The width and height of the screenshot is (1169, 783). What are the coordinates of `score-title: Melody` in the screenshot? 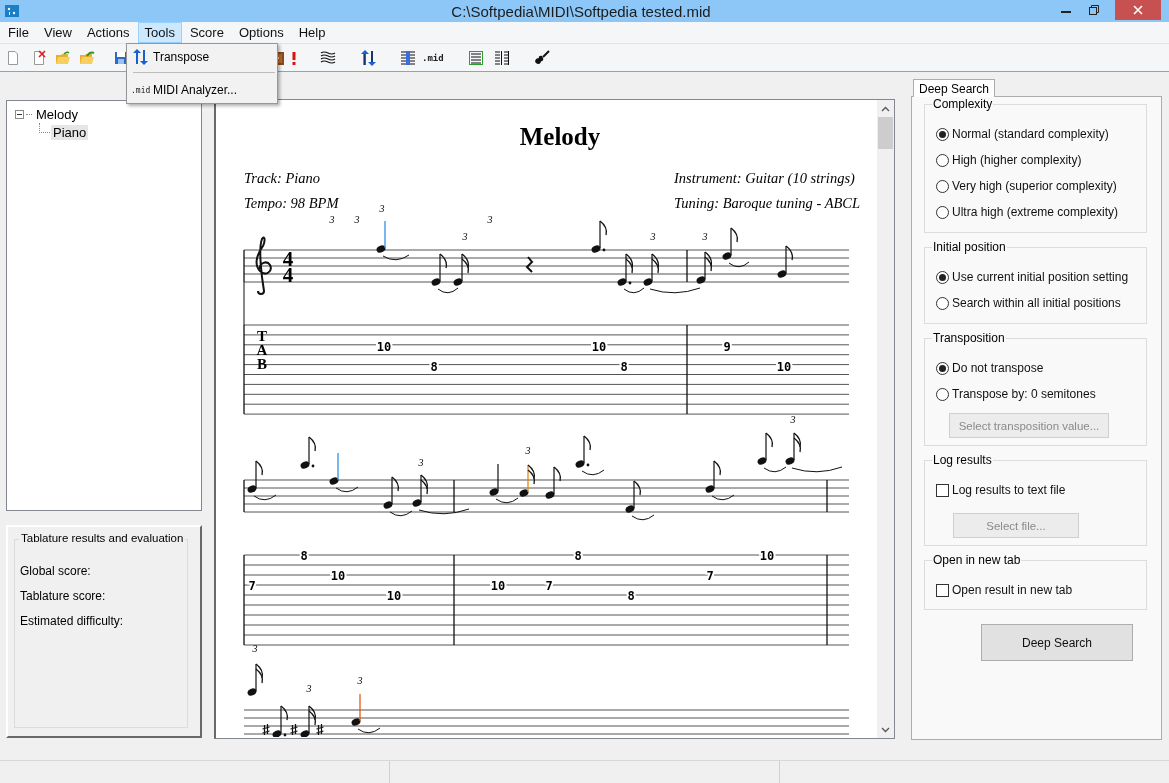 It's located at (560, 136).